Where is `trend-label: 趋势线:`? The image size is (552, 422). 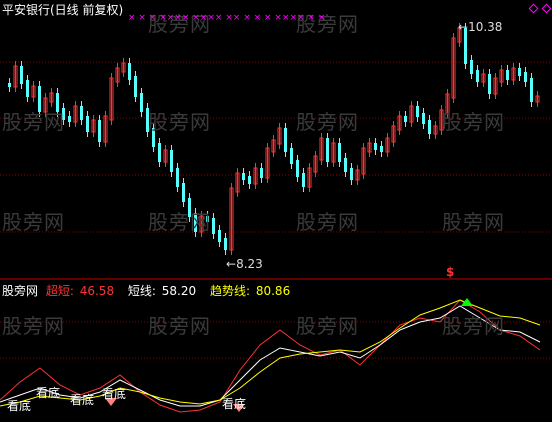 trend-label: 趋势线: is located at coordinates (230, 291).